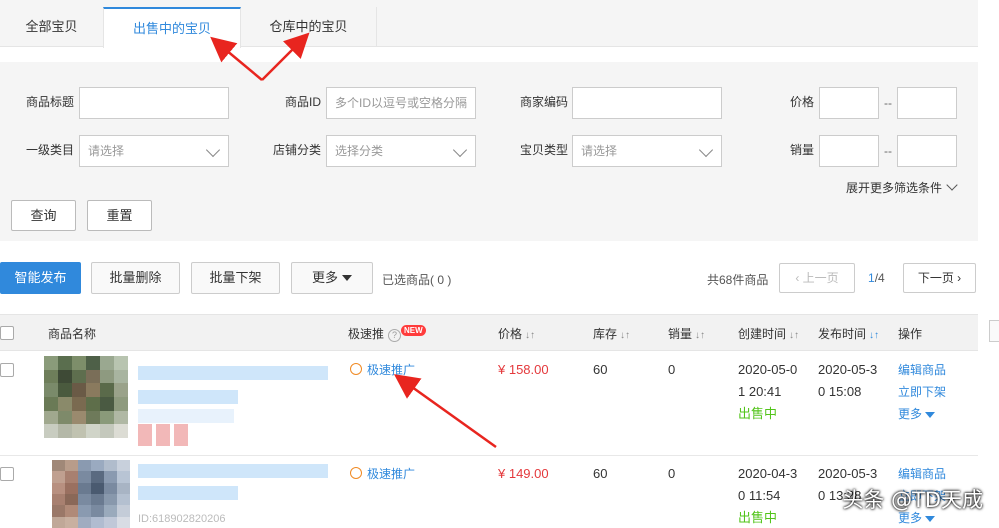 This screenshot has height=528, width=999. I want to click on chevron-right-icon: ›, so click(957, 278).